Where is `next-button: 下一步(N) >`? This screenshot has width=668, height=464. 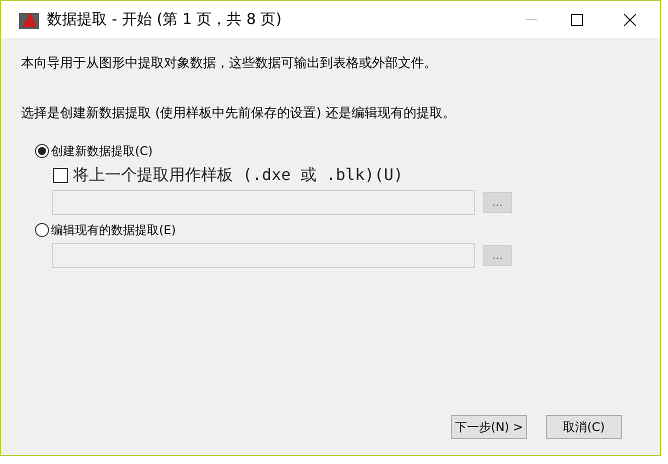 next-button: 下一步(N) > is located at coordinates (489, 427).